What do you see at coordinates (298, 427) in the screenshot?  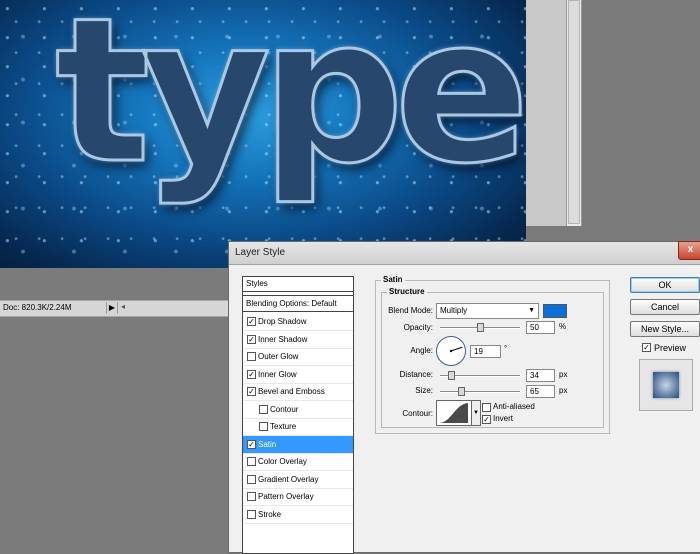 I see `style-item-texture: Texture` at bounding box center [298, 427].